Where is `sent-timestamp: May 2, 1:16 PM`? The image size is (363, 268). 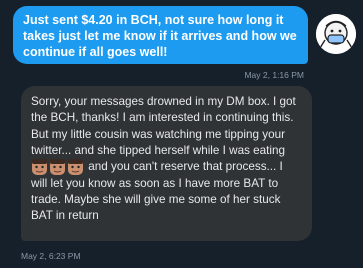
sent-timestamp: May 2, 1:16 PM is located at coordinates (274, 75).